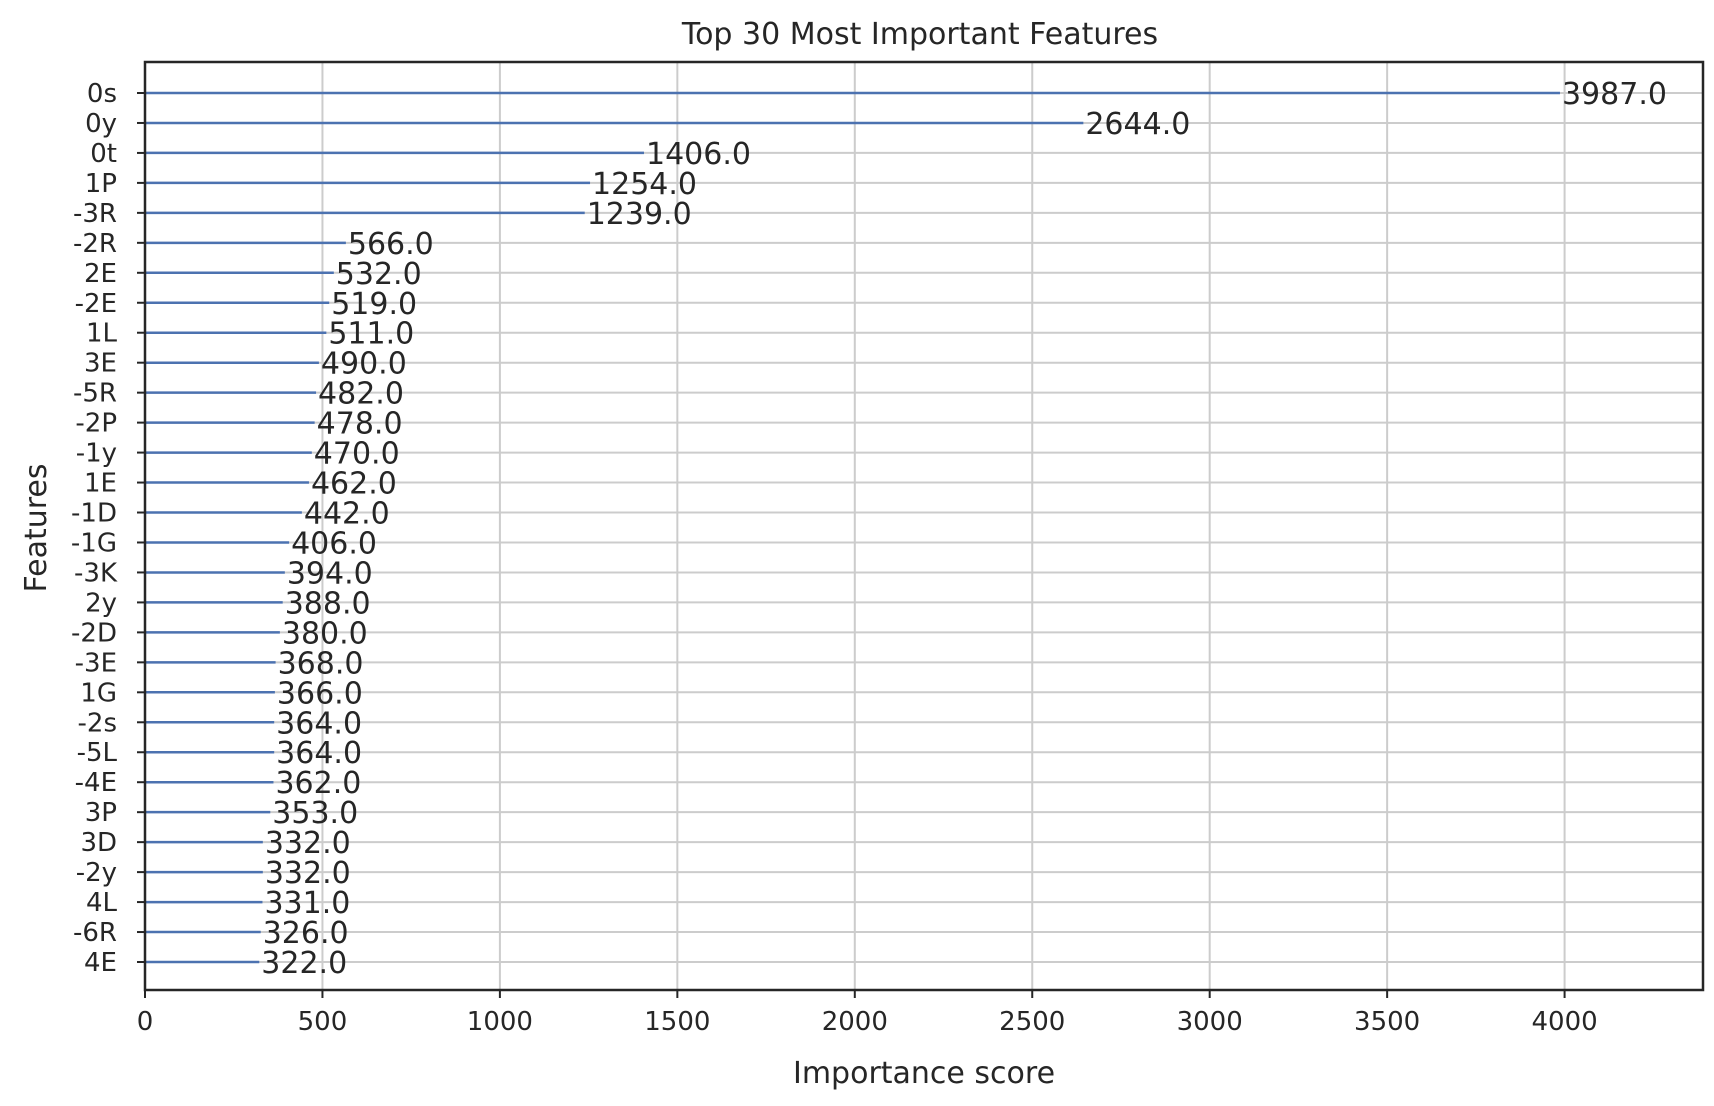 The image size is (1714, 1106). I want to click on y-tick-label: 0s, so click(102, 94).